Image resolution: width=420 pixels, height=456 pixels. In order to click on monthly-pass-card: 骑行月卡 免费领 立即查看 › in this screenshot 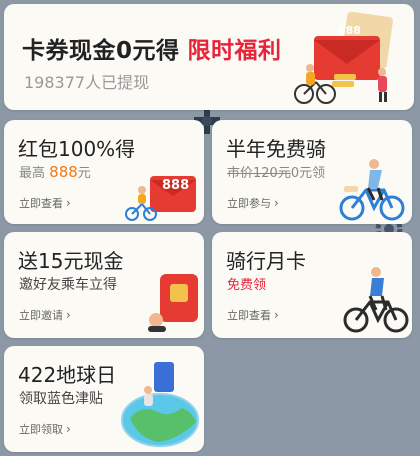, I will do `click(312, 285)`.